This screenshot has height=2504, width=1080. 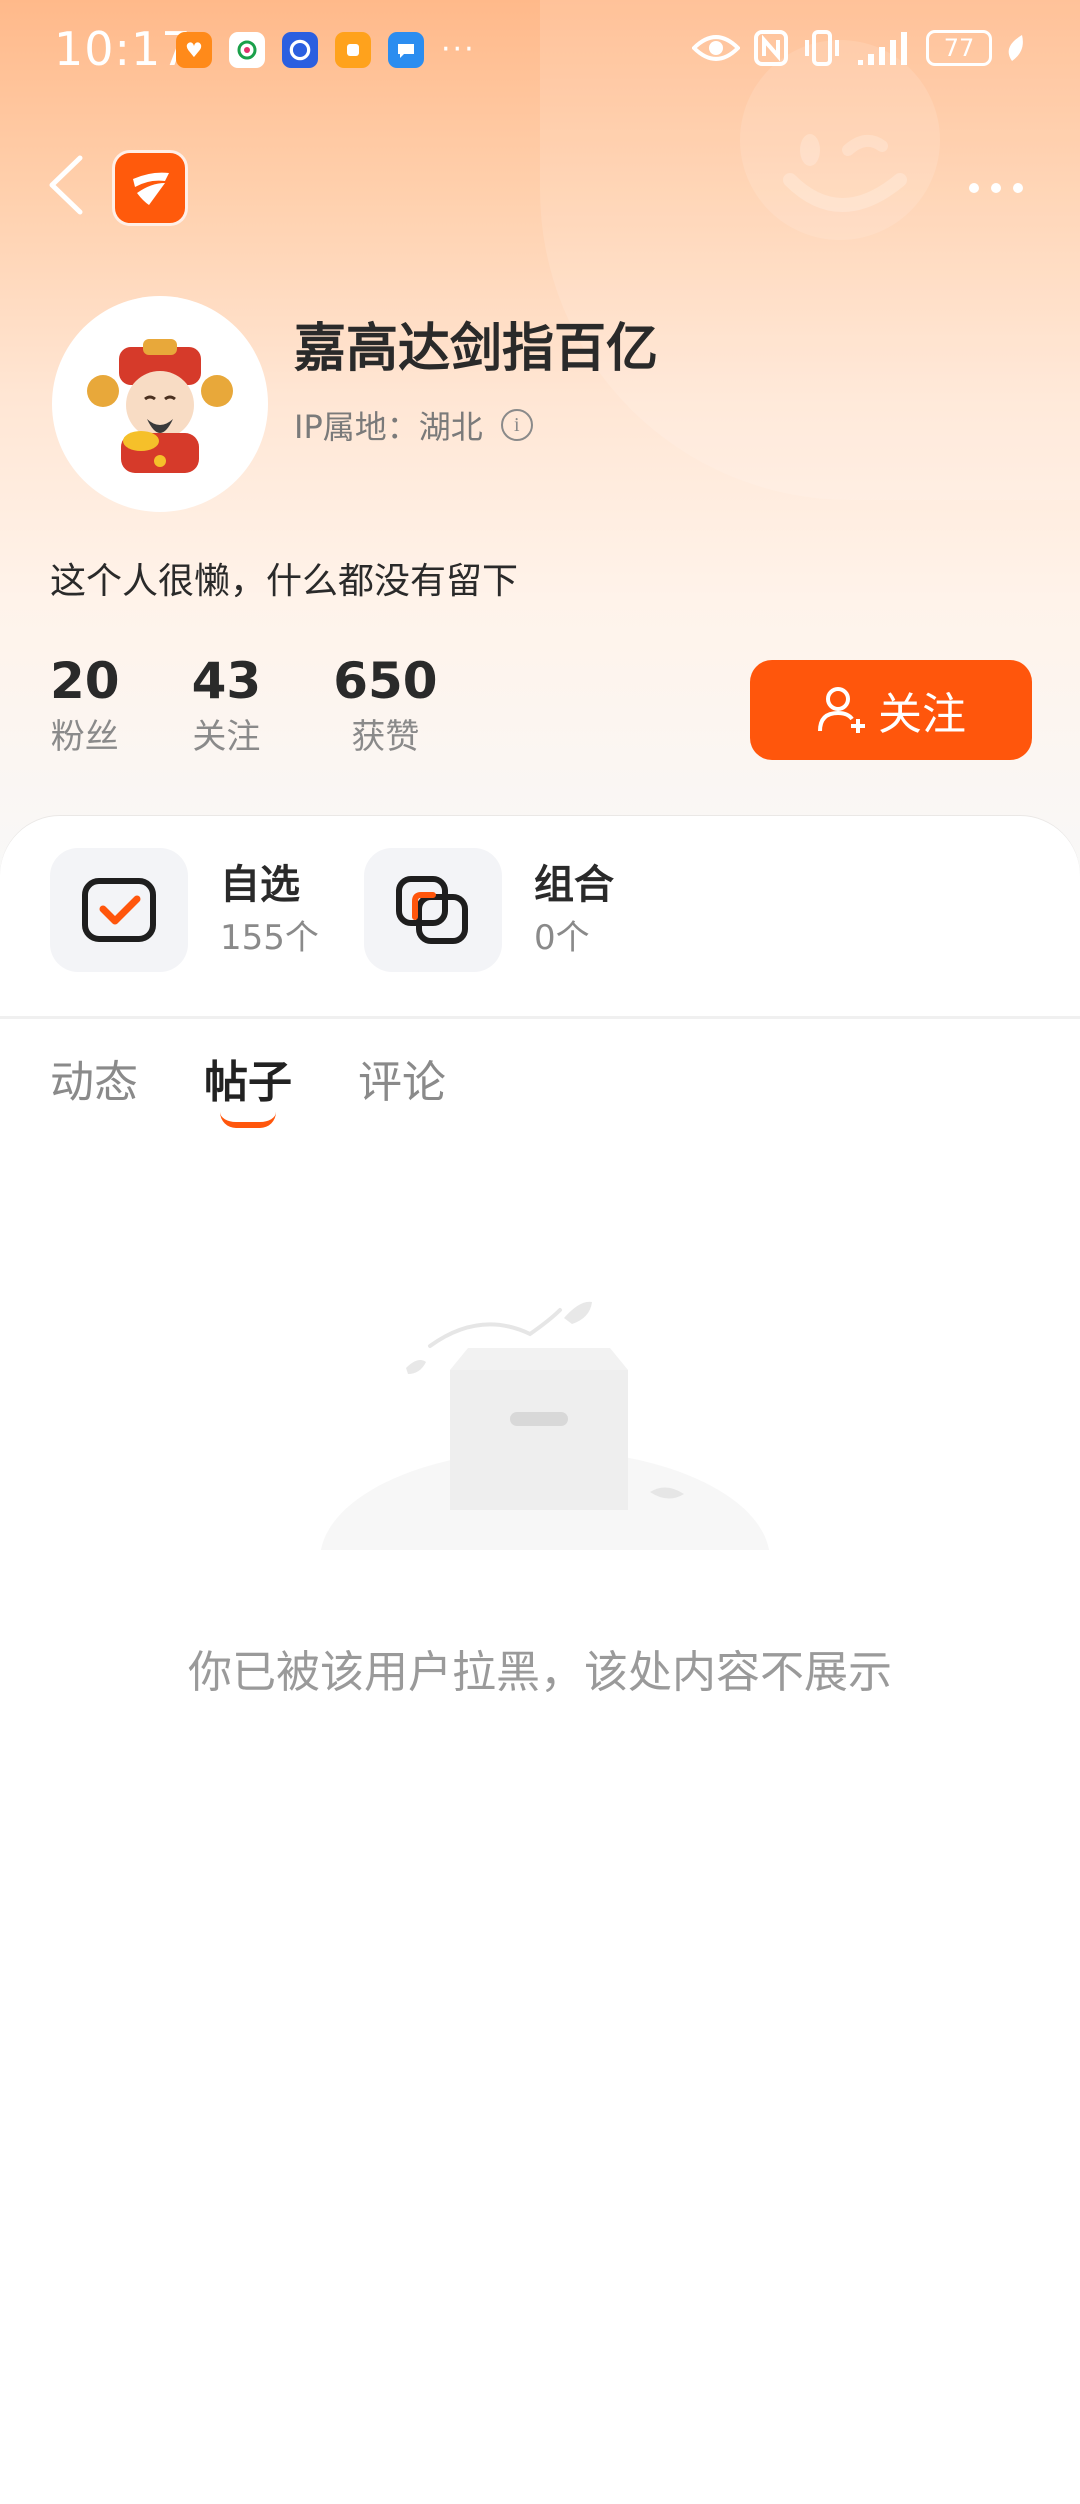 What do you see at coordinates (85, 681) in the screenshot?
I see `stat-value: 20` at bounding box center [85, 681].